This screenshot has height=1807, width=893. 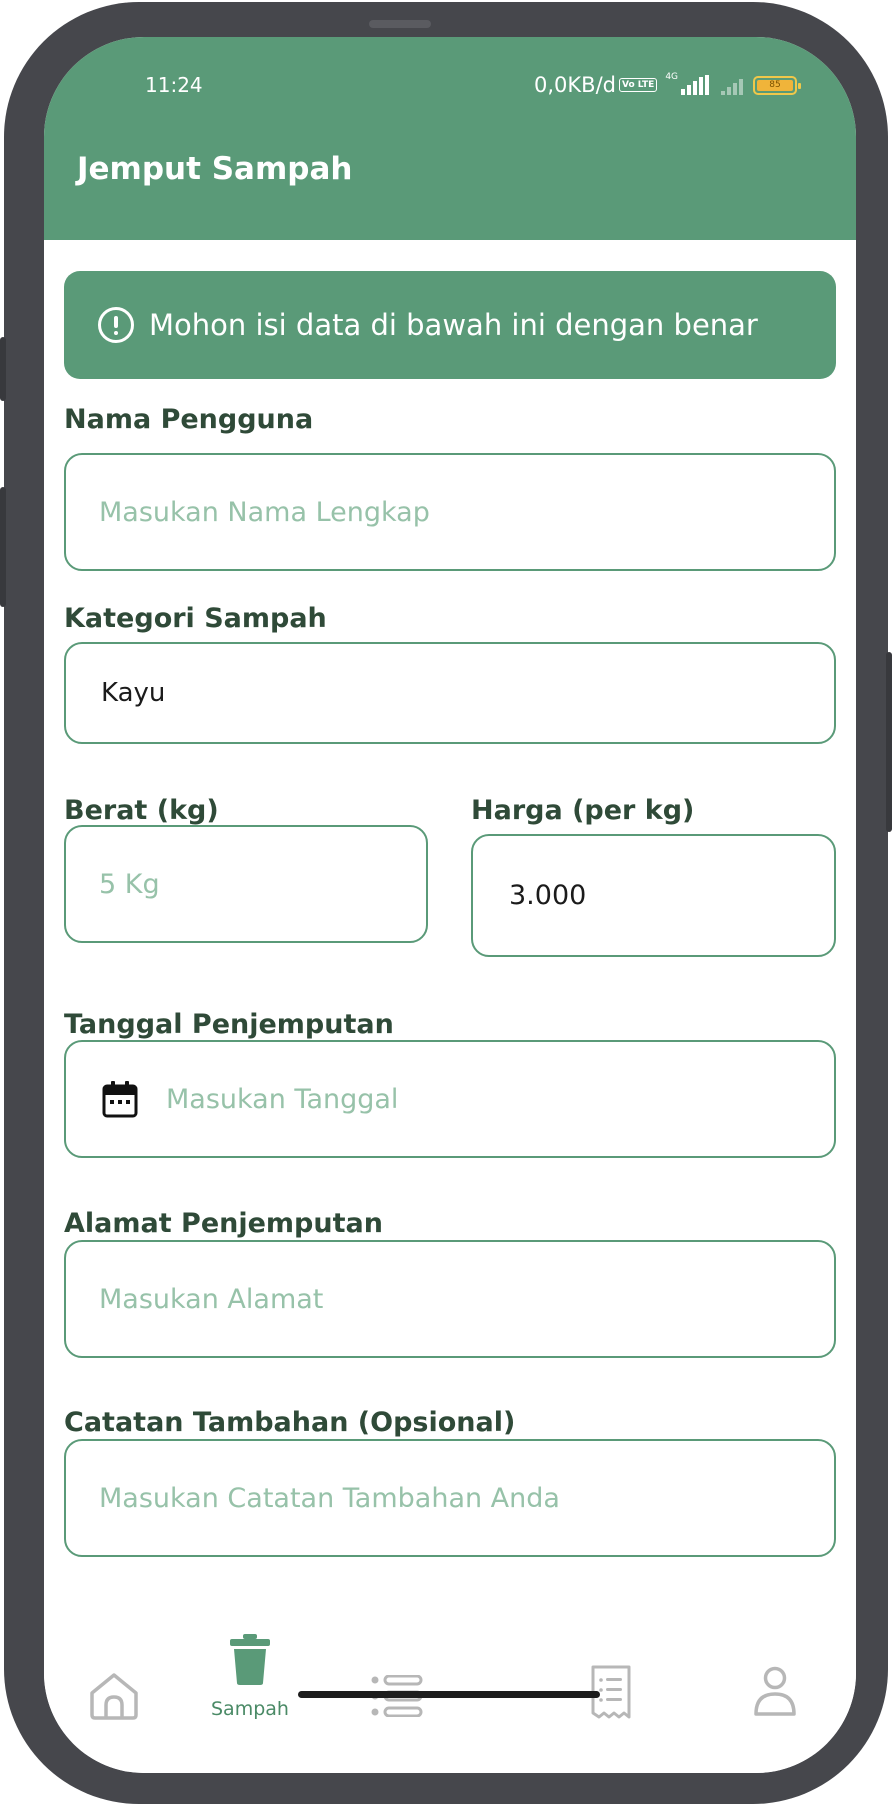 I want to click on page-title: Jemput Sampah, so click(x=215, y=169).